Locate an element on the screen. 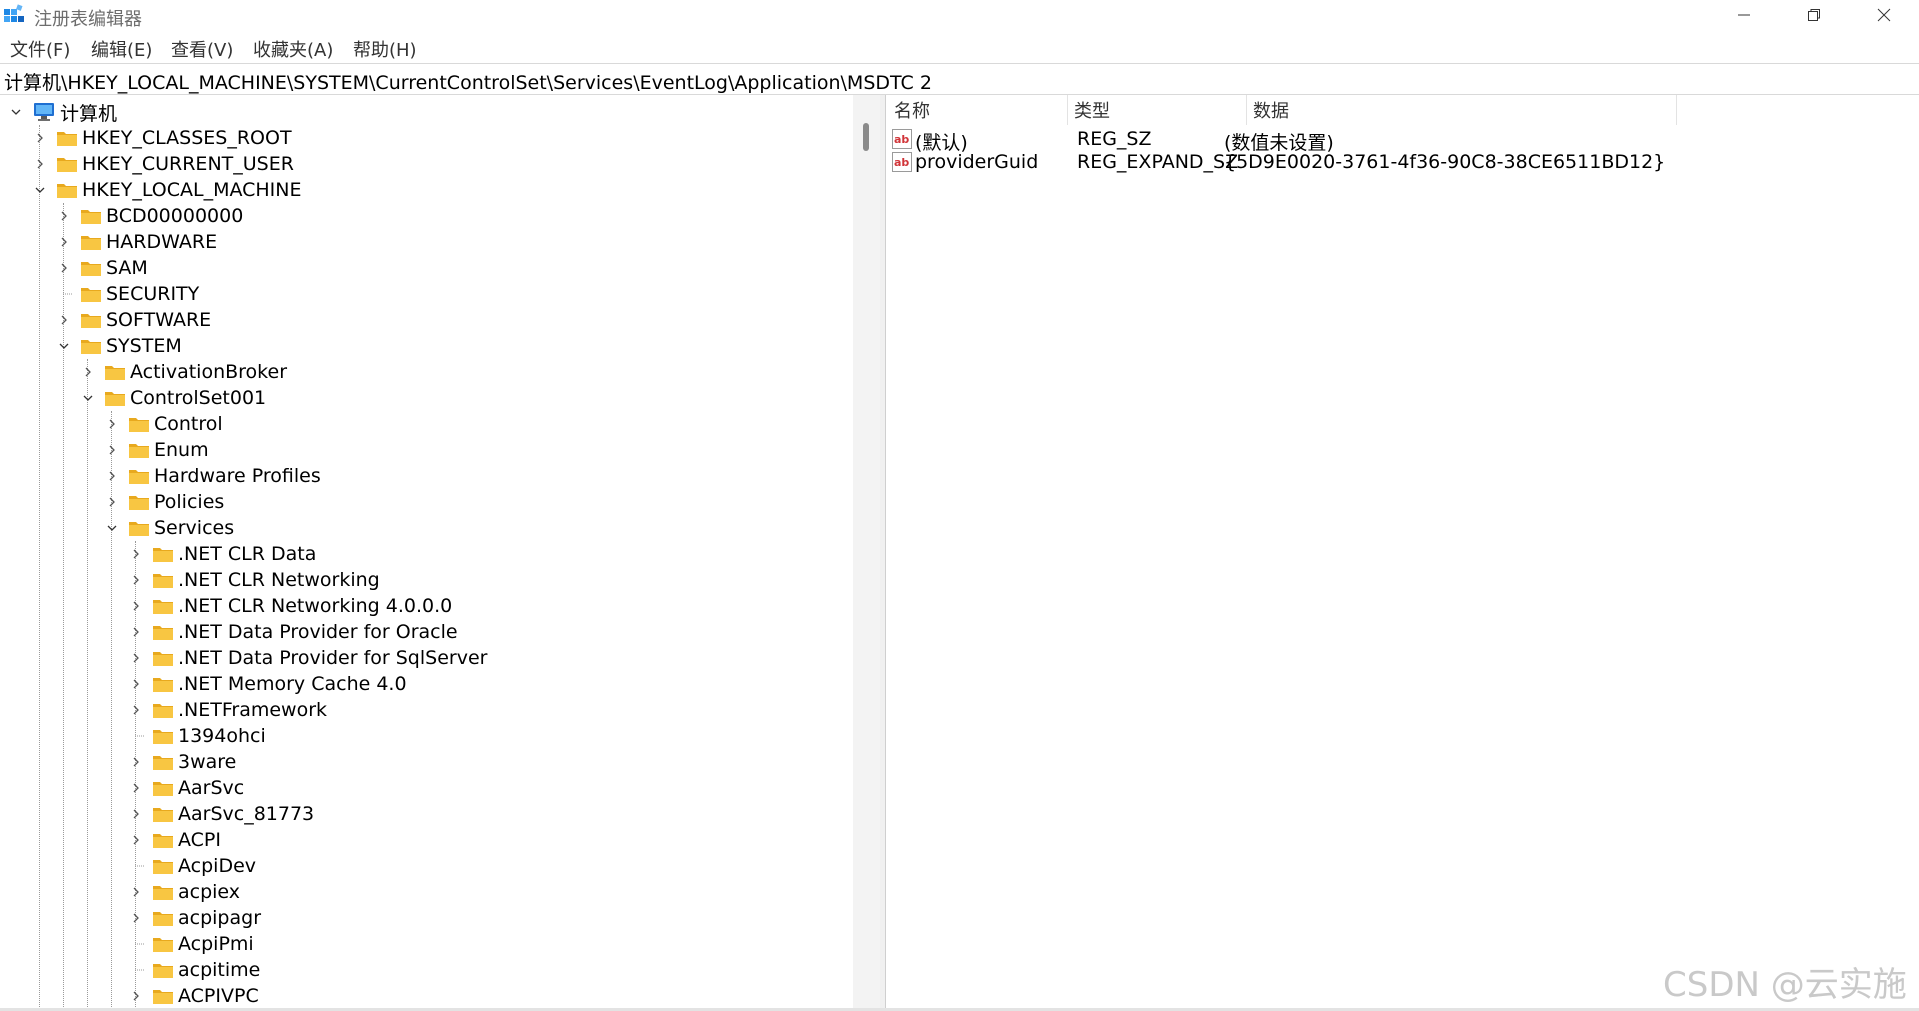 The width and height of the screenshot is (1919, 1011). tree-node-label: HKEY_CLASSES_ROOT is located at coordinates (187, 138).